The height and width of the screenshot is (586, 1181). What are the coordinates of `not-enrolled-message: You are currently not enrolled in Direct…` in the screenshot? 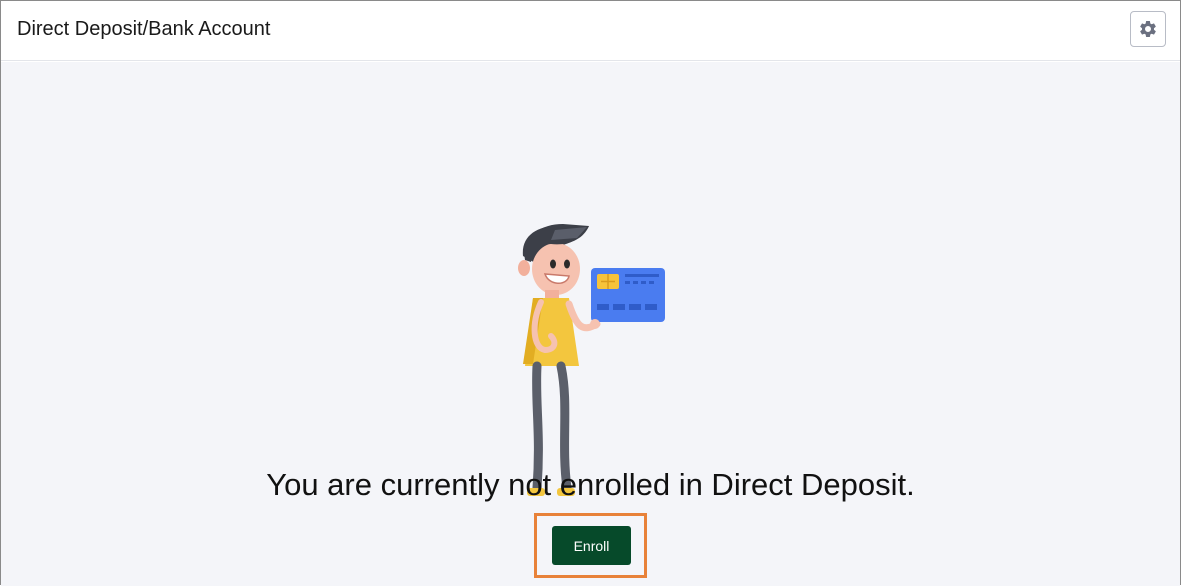 It's located at (590, 484).